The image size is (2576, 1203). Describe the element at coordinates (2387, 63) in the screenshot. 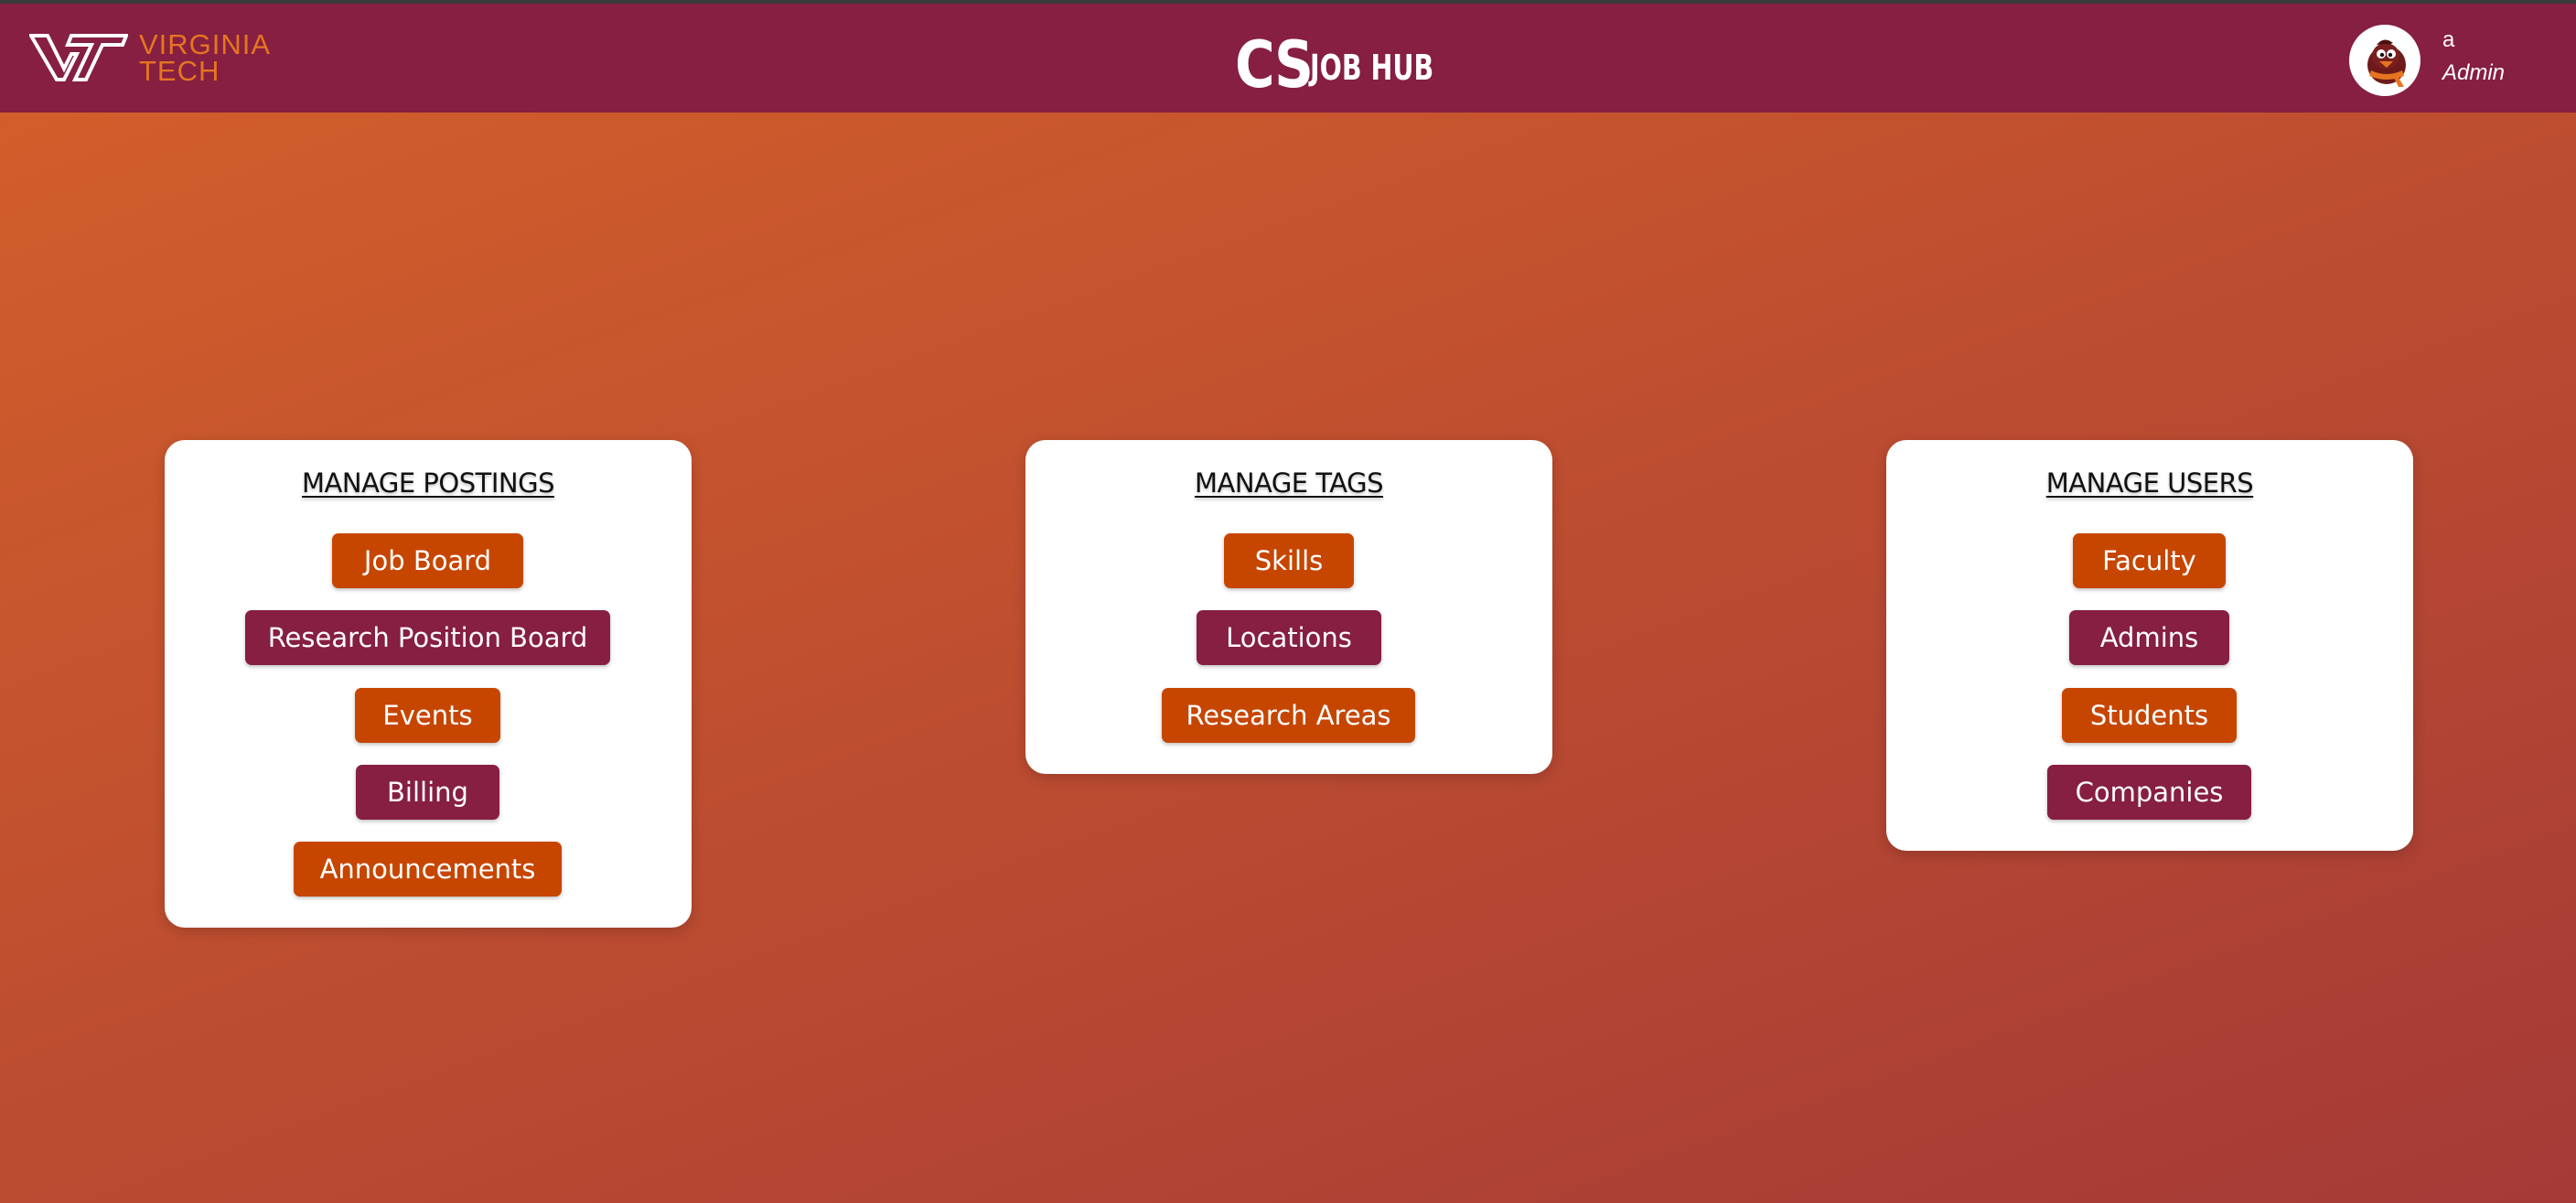

I see `hokiebird-avatar-icon` at that location.